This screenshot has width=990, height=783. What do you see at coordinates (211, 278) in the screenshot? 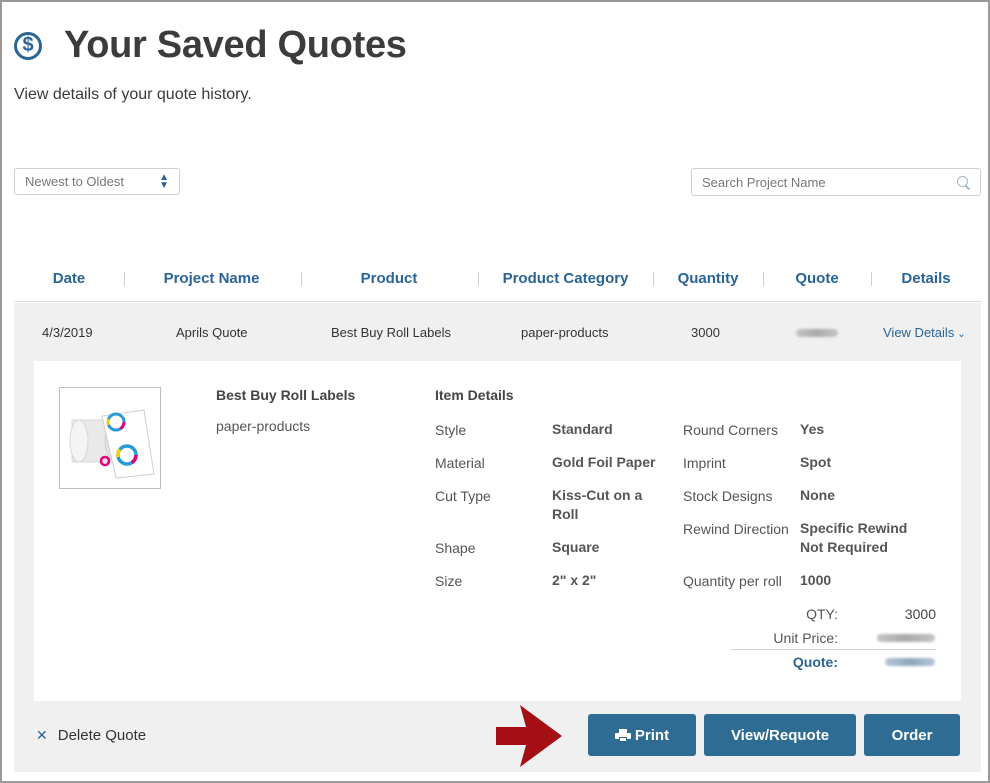
I see `col-project-name: Project Name` at bounding box center [211, 278].